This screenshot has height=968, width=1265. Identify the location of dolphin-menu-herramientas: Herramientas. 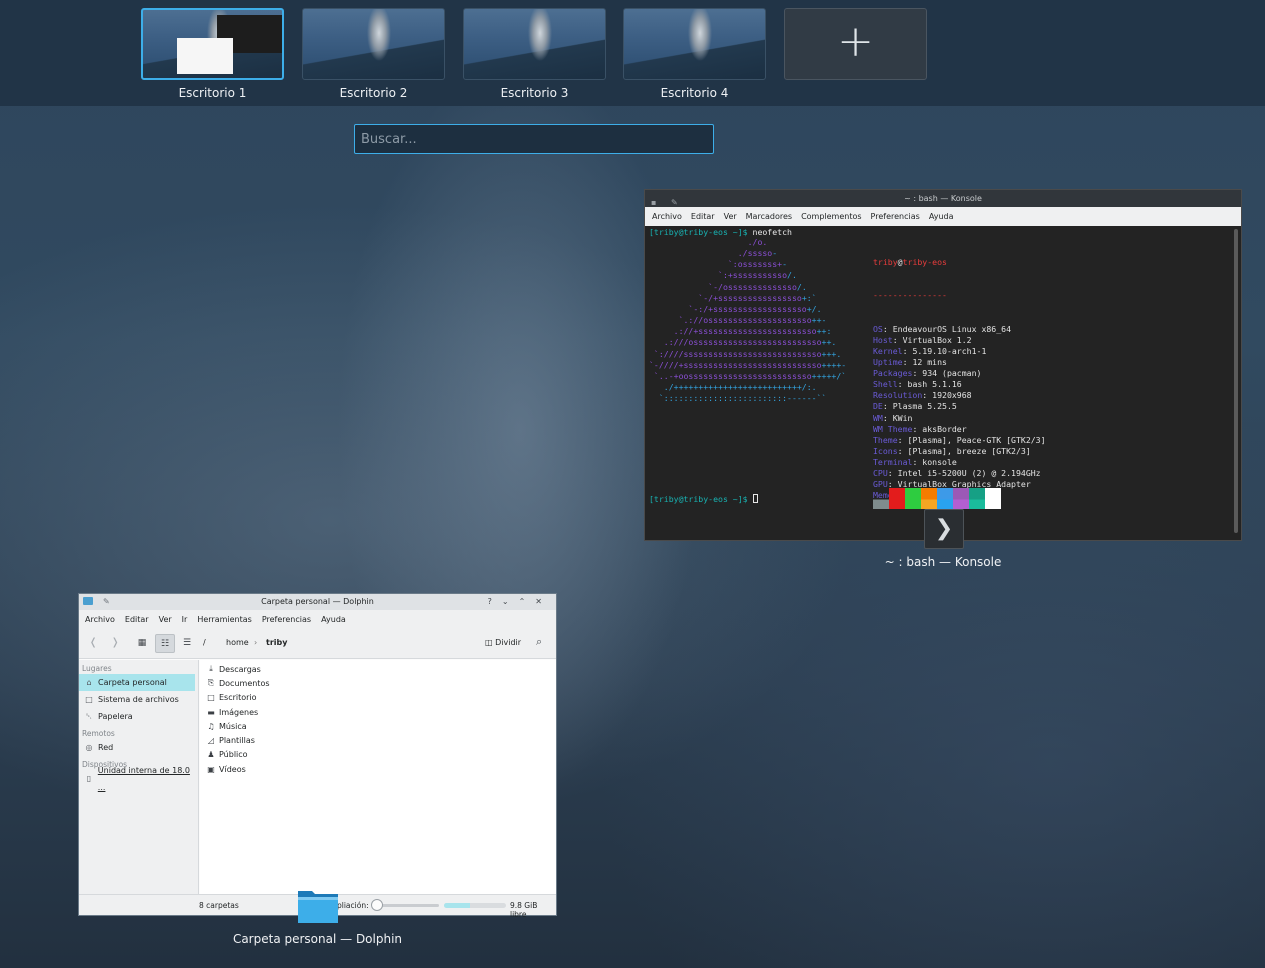
(224, 619).